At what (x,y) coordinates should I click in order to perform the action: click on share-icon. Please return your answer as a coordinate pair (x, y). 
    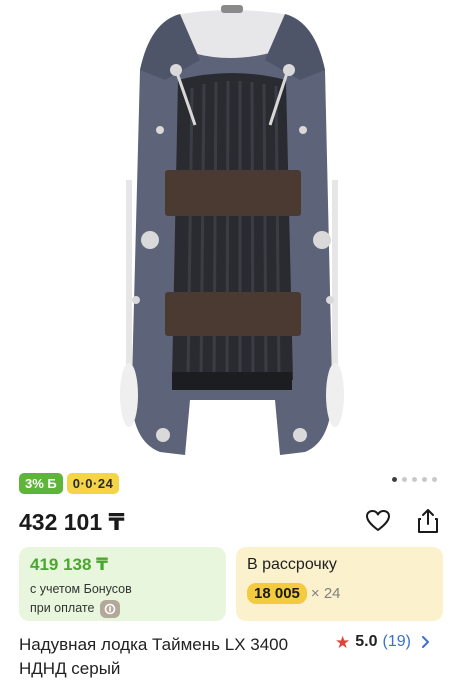
    Looking at the image, I should click on (428, 521).